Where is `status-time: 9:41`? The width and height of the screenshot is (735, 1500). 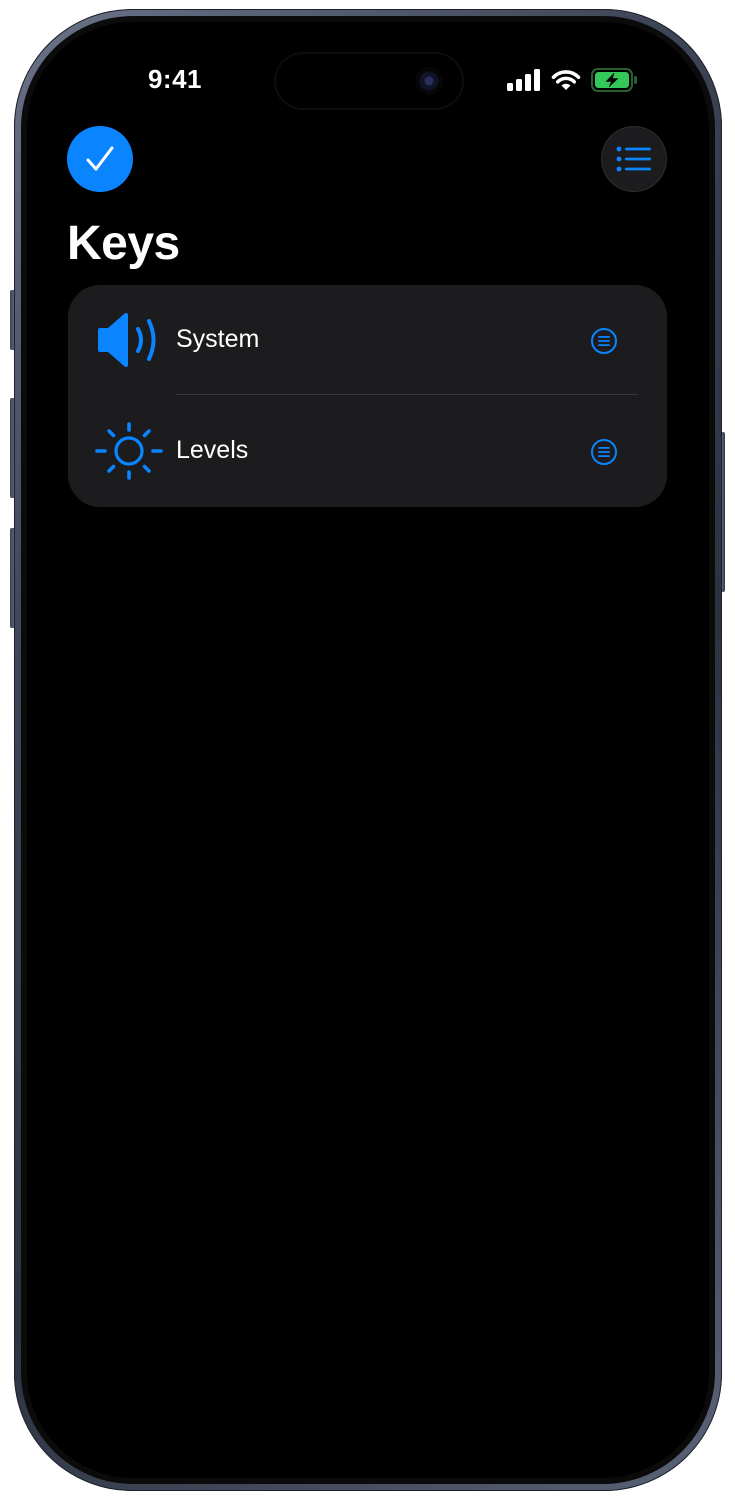 status-time: 9:41 is located at coordinates (175, 79).